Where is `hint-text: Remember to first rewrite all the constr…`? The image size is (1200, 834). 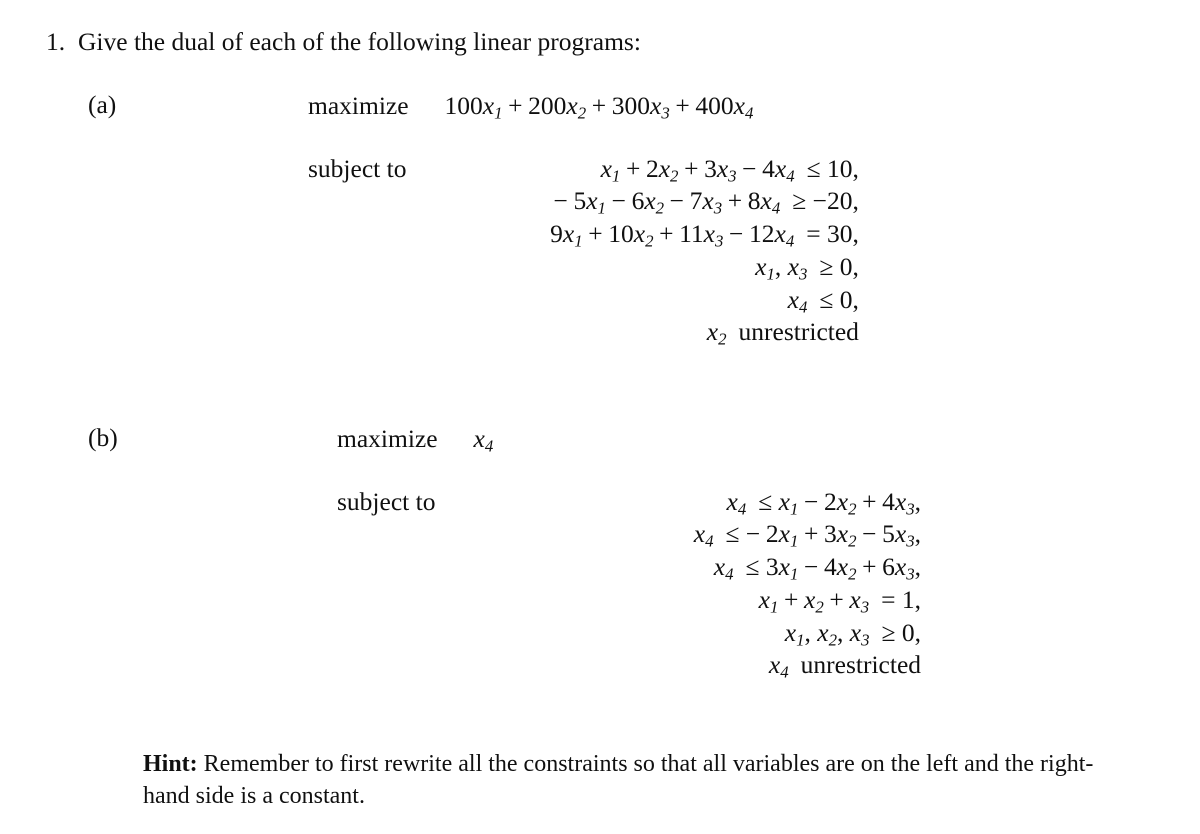
hint-text: Remember to first rewrite all the constr… is located at coordinates (618, 780).